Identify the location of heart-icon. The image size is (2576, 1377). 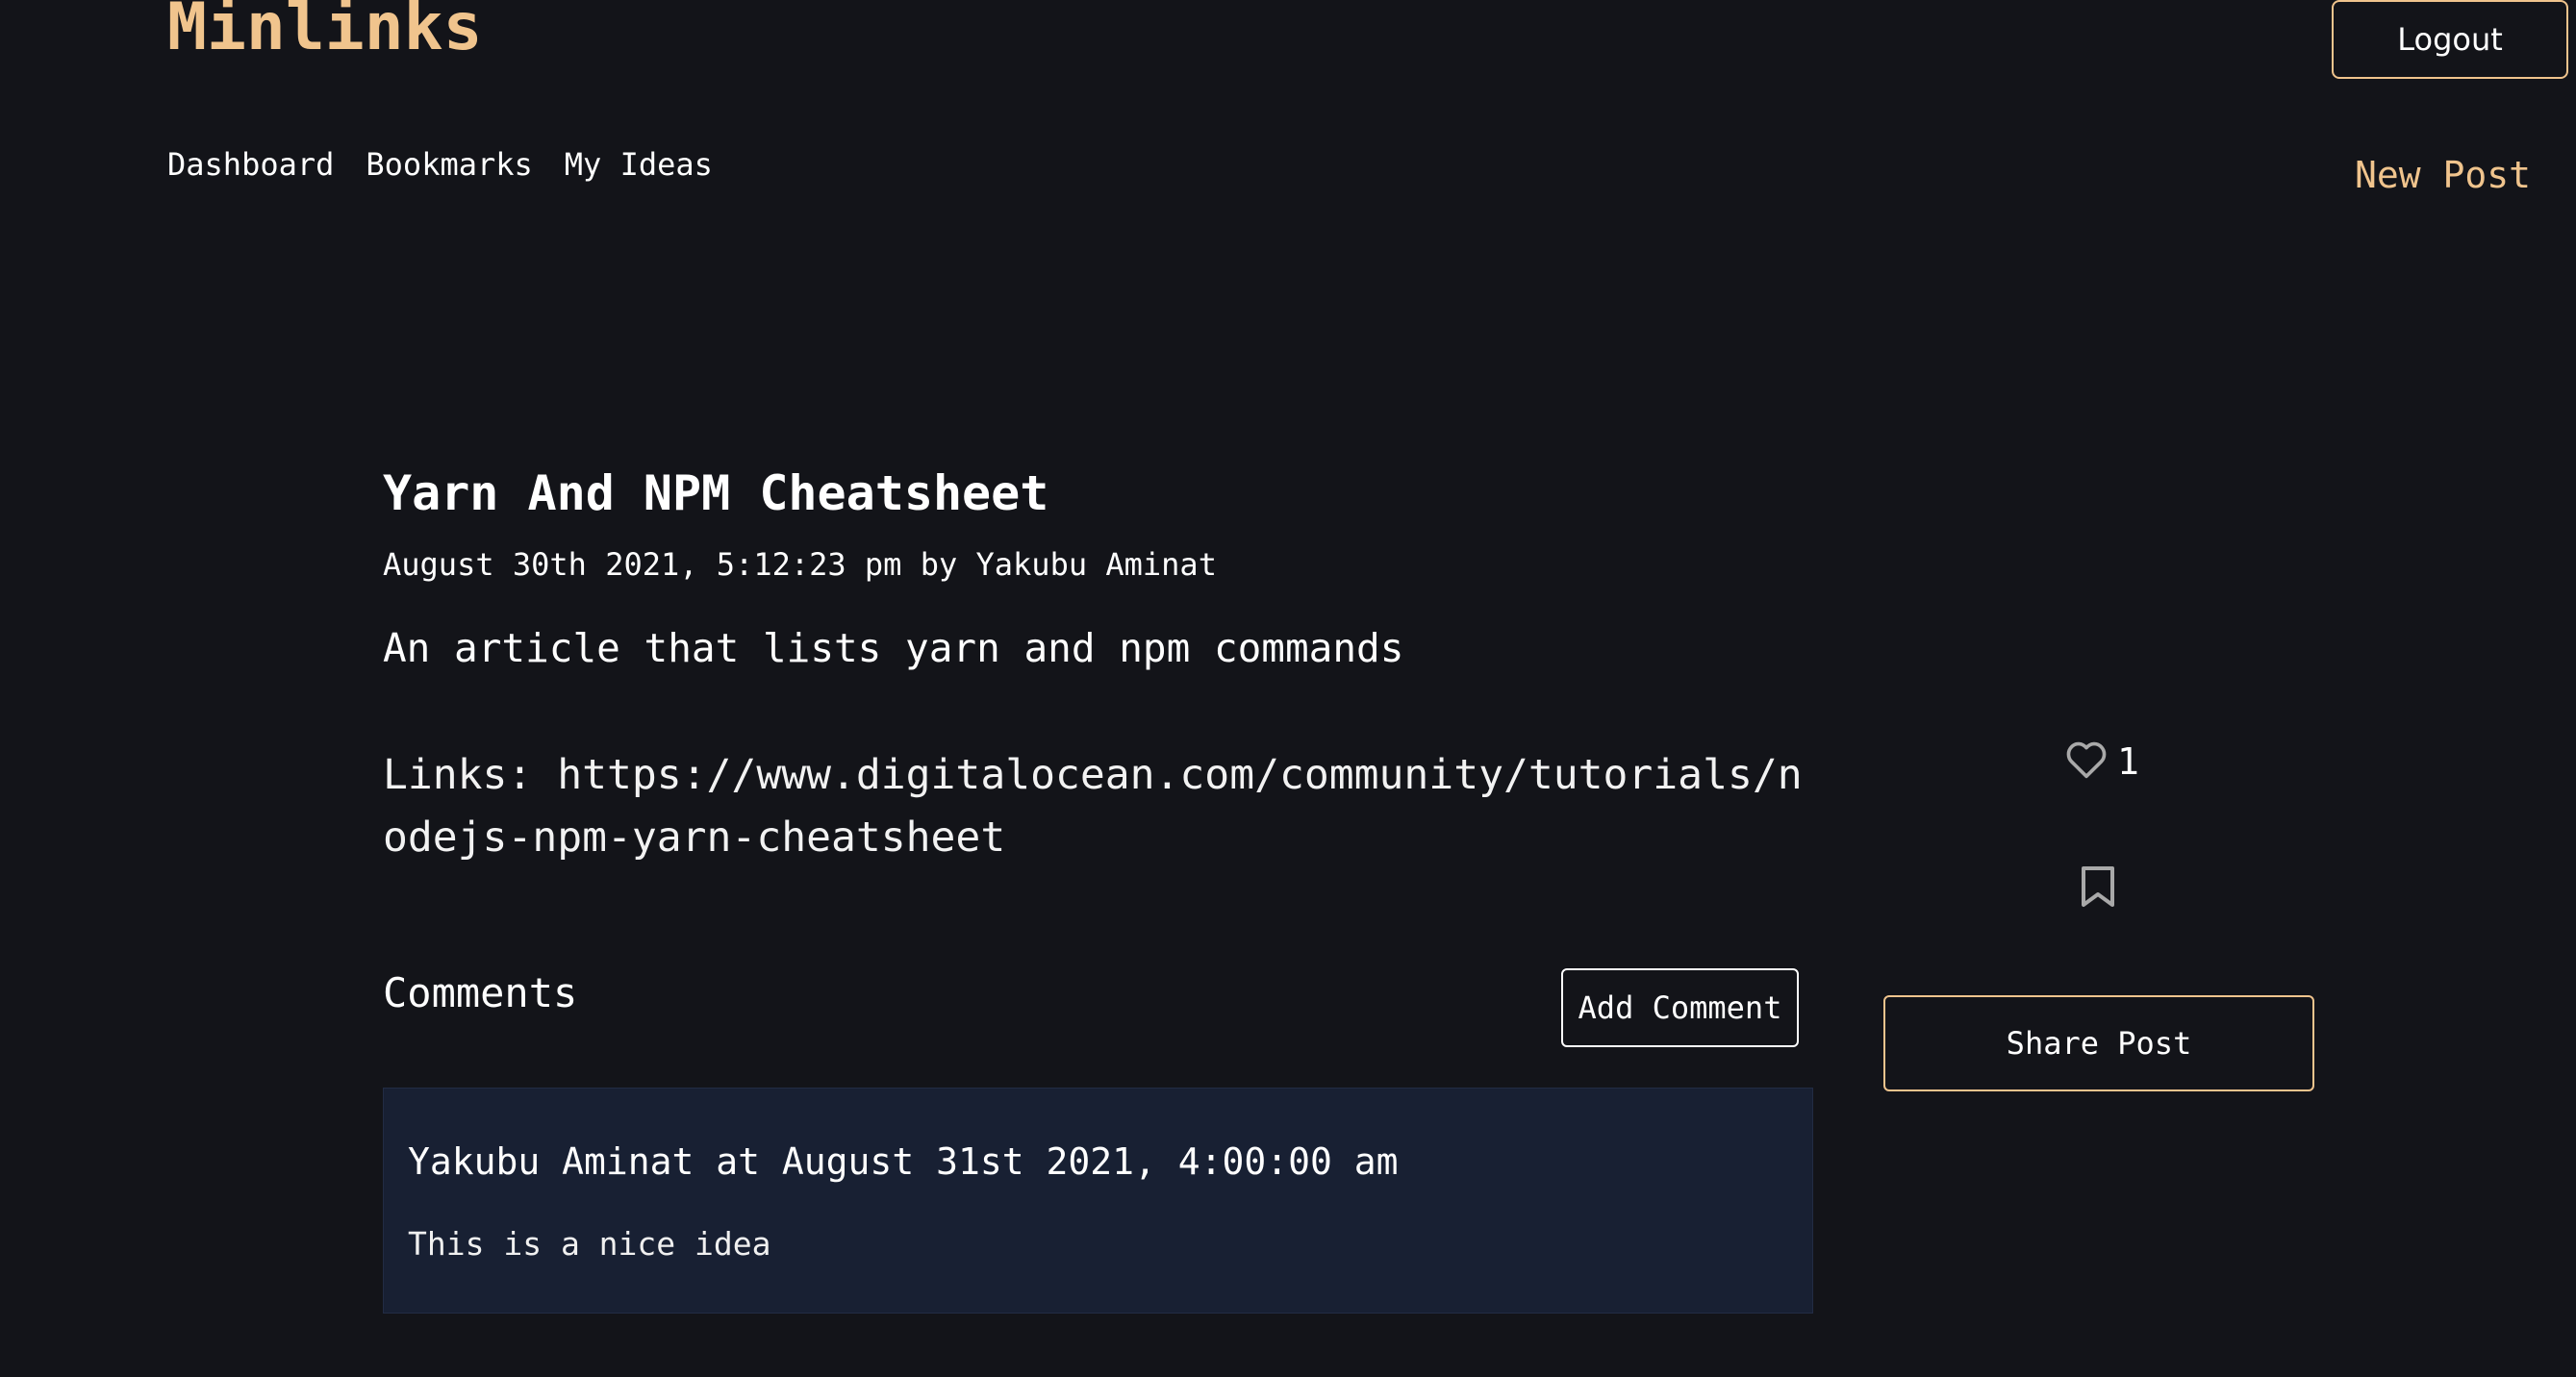
(2086, 761).